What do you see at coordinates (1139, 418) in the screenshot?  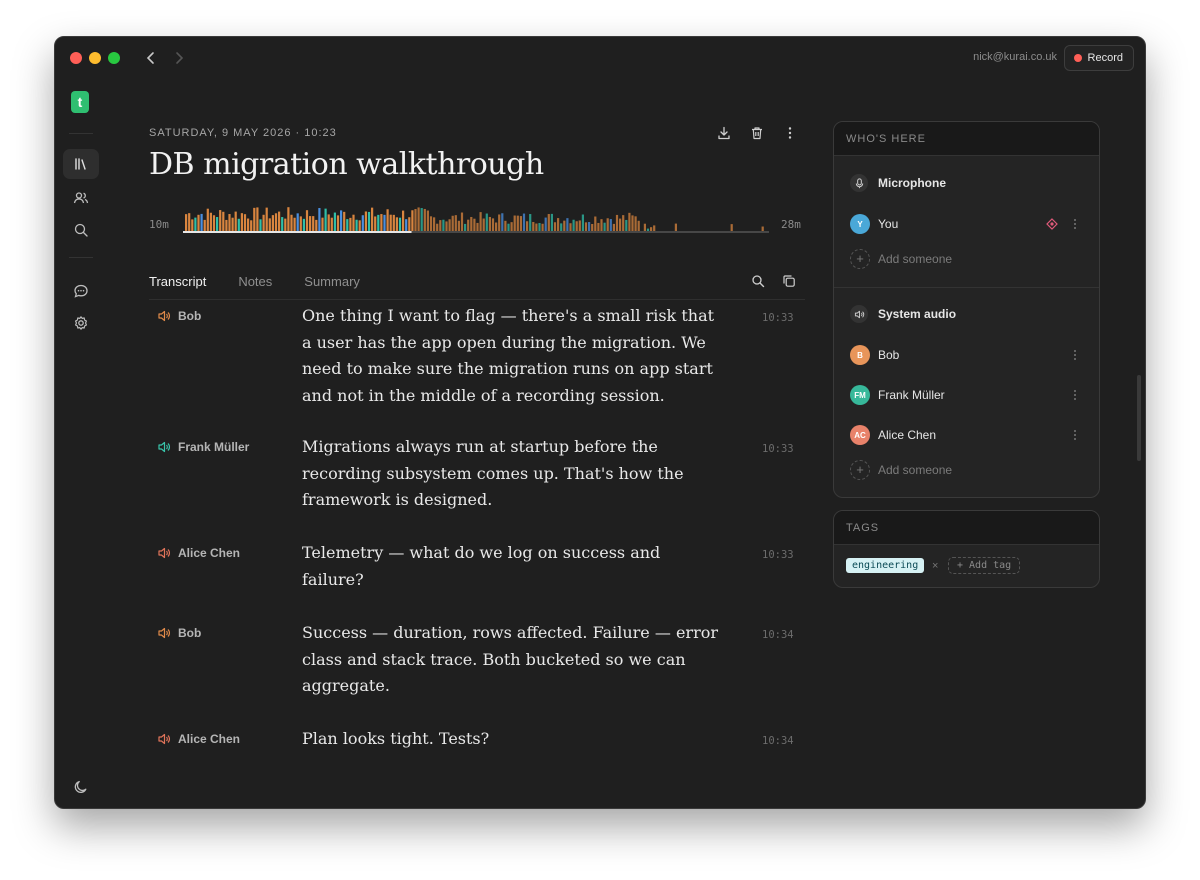 I see `scrollbar-thumb` at bounding box center [1139, 418].